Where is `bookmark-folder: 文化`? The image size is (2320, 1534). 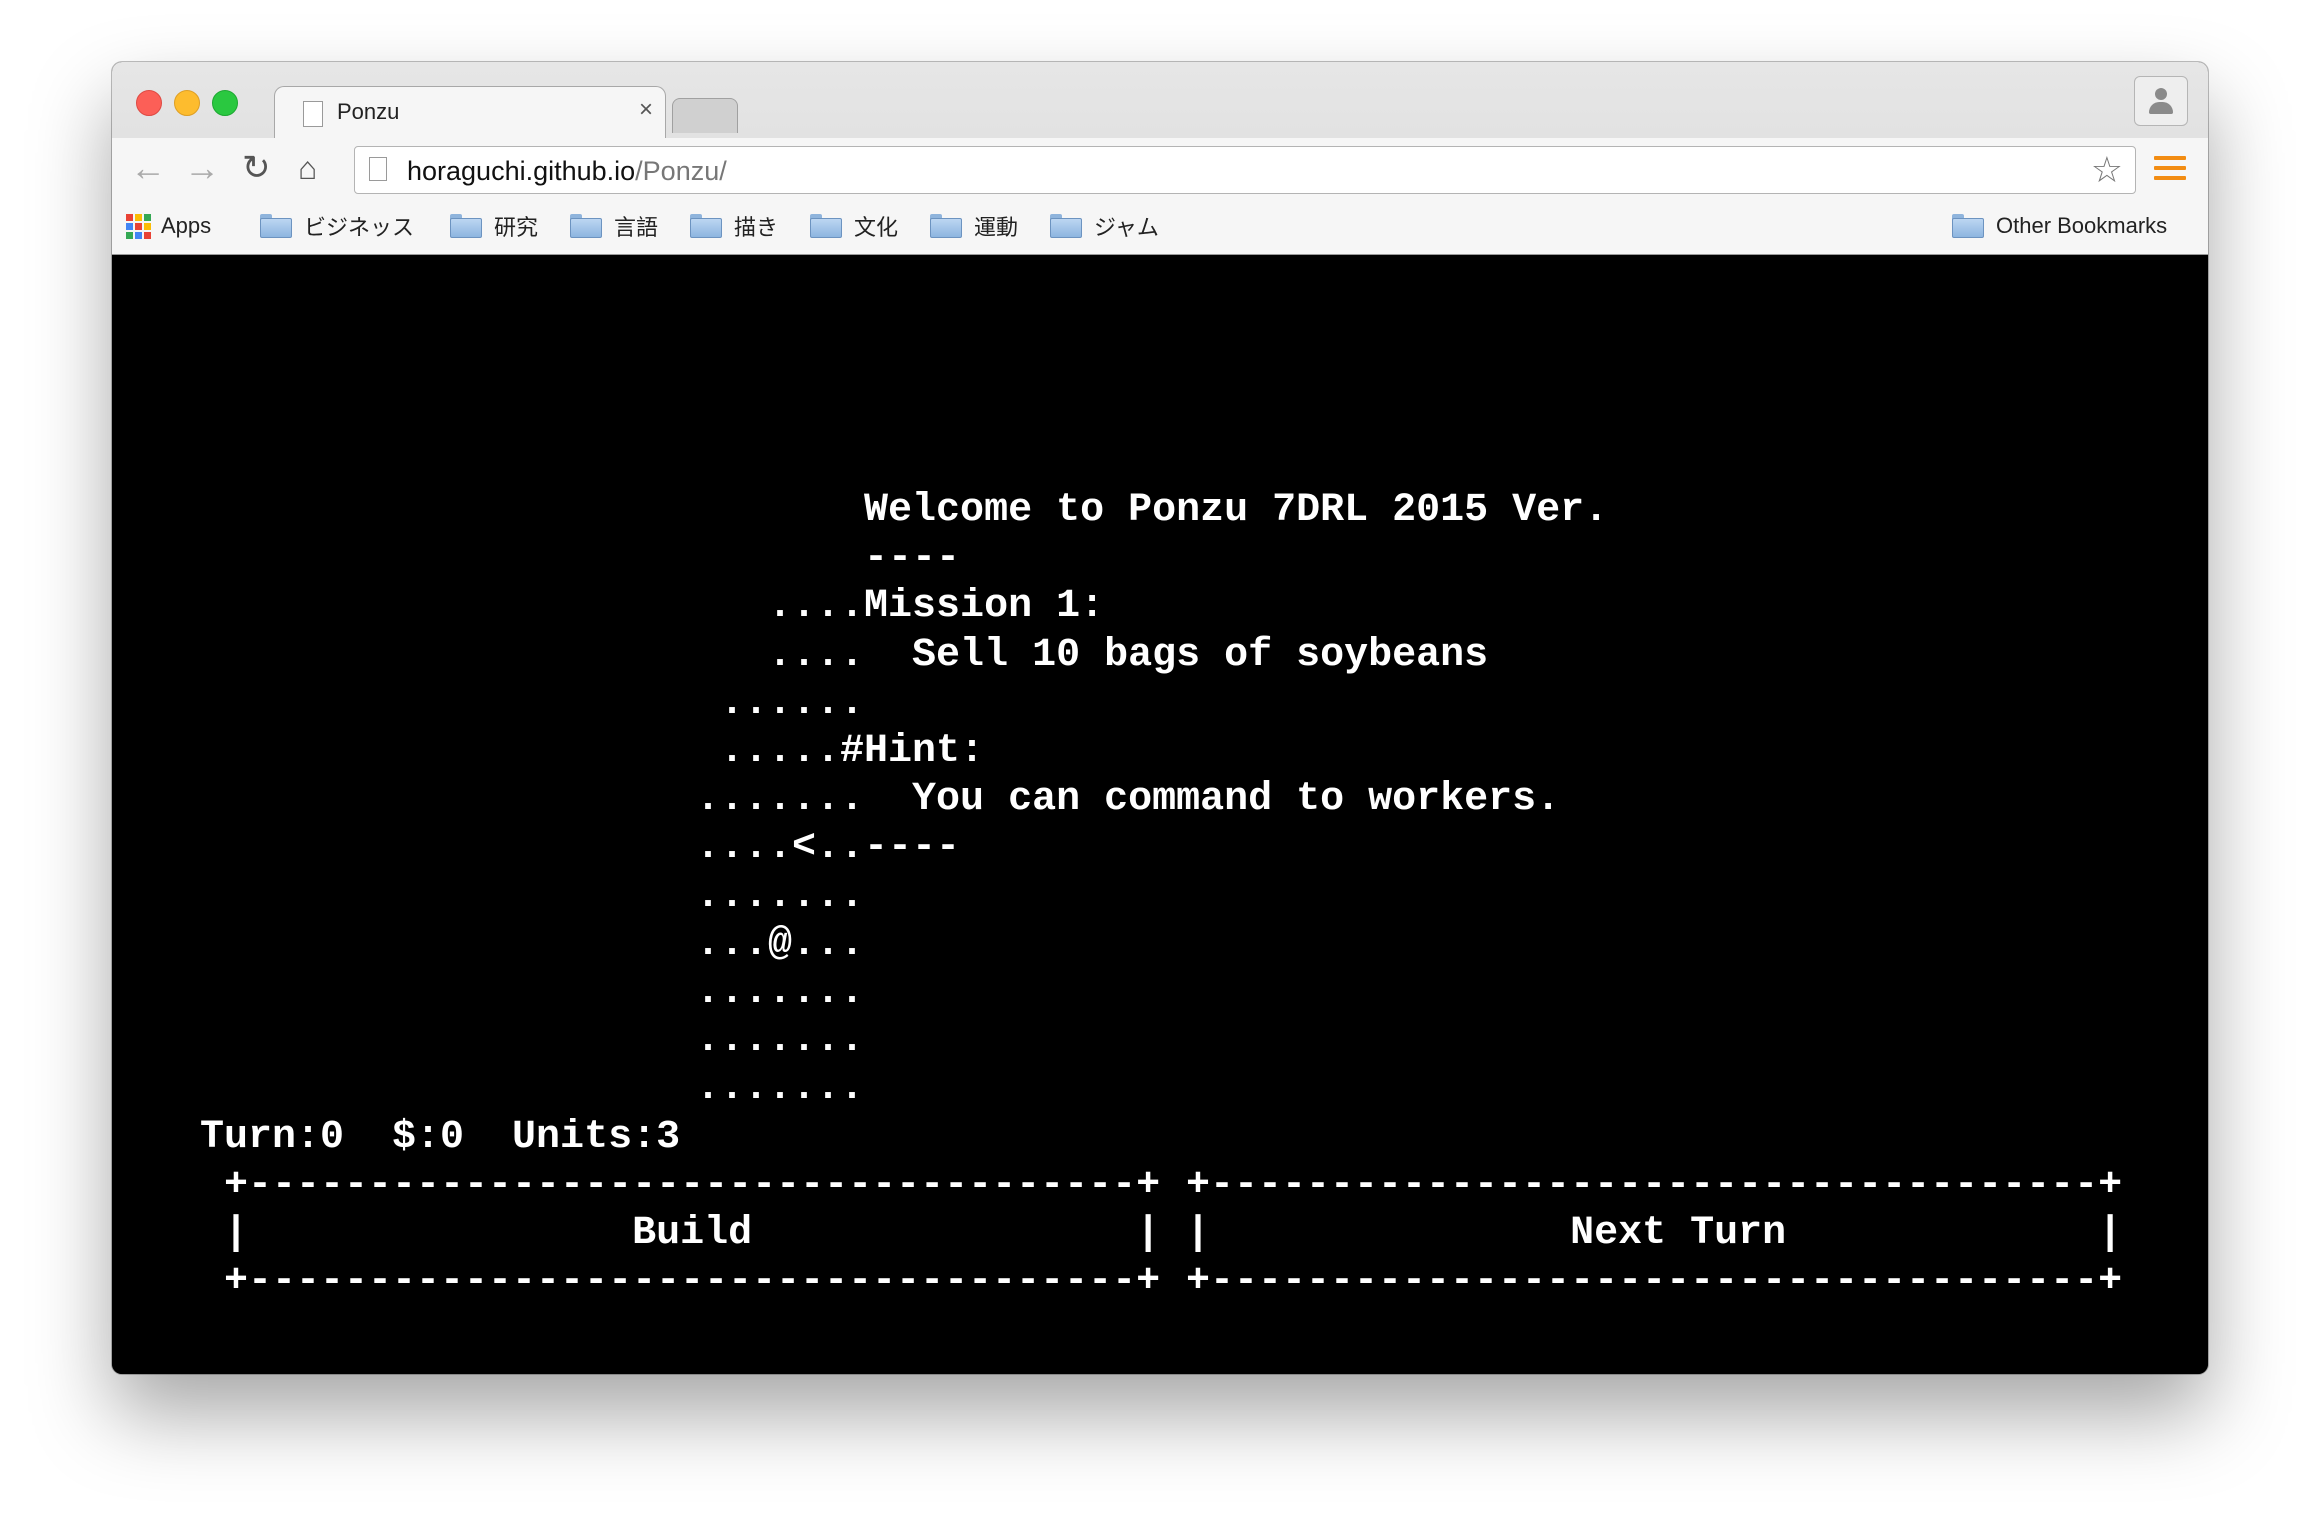 bookmark-folder: 文化 is located at coordinates (854, 226).